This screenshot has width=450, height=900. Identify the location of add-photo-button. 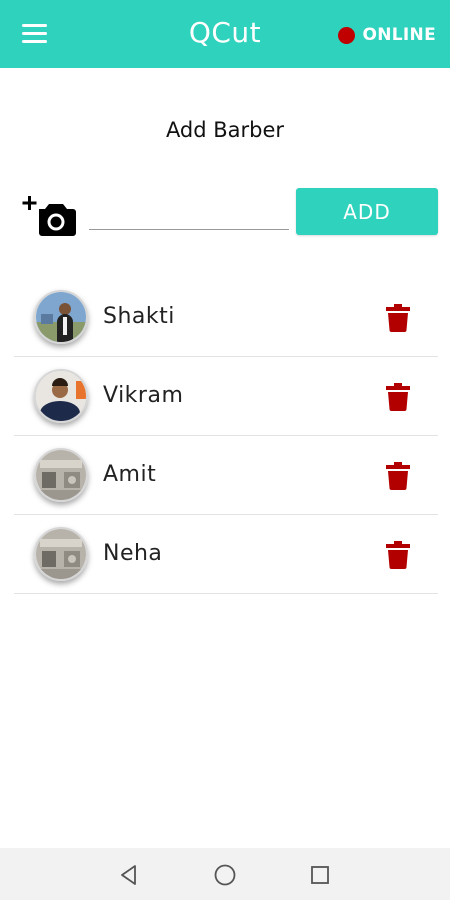
(48, 216).